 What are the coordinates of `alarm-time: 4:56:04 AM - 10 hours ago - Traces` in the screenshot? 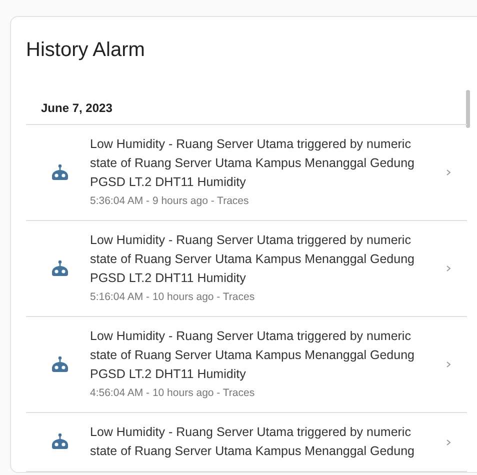 It's located at (173, 393).